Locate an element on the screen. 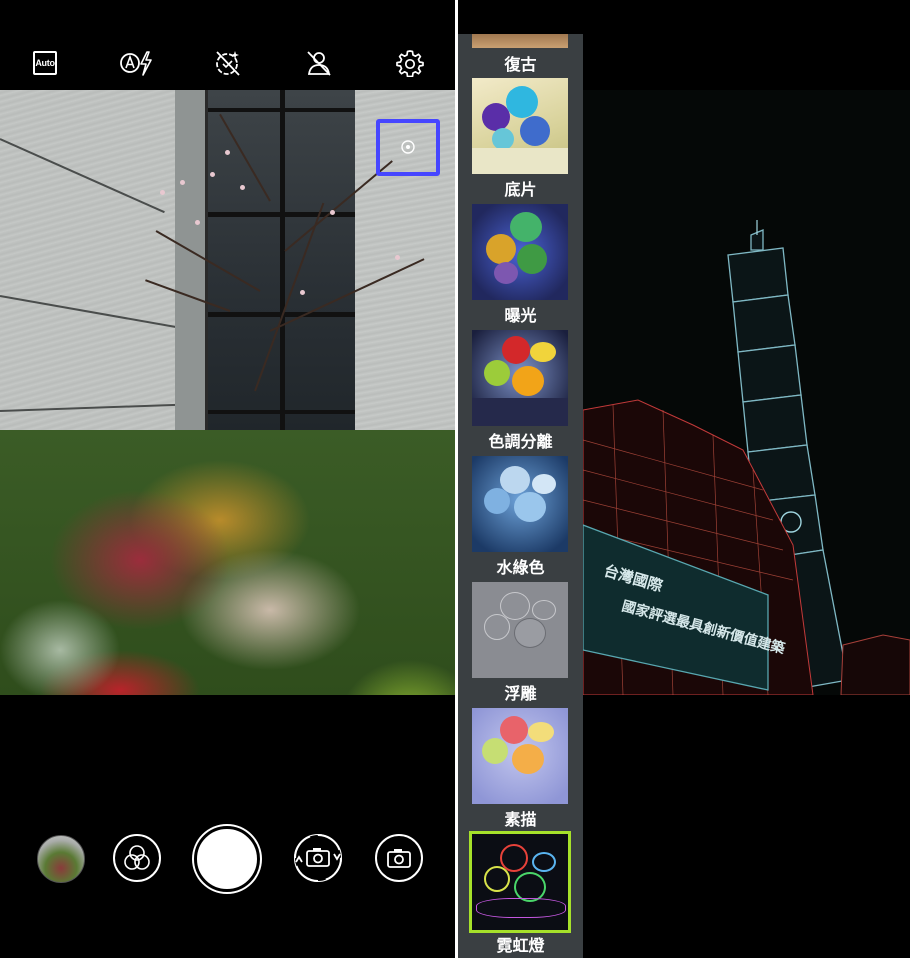  camera-mode-button is located at coordinates (399, 858).